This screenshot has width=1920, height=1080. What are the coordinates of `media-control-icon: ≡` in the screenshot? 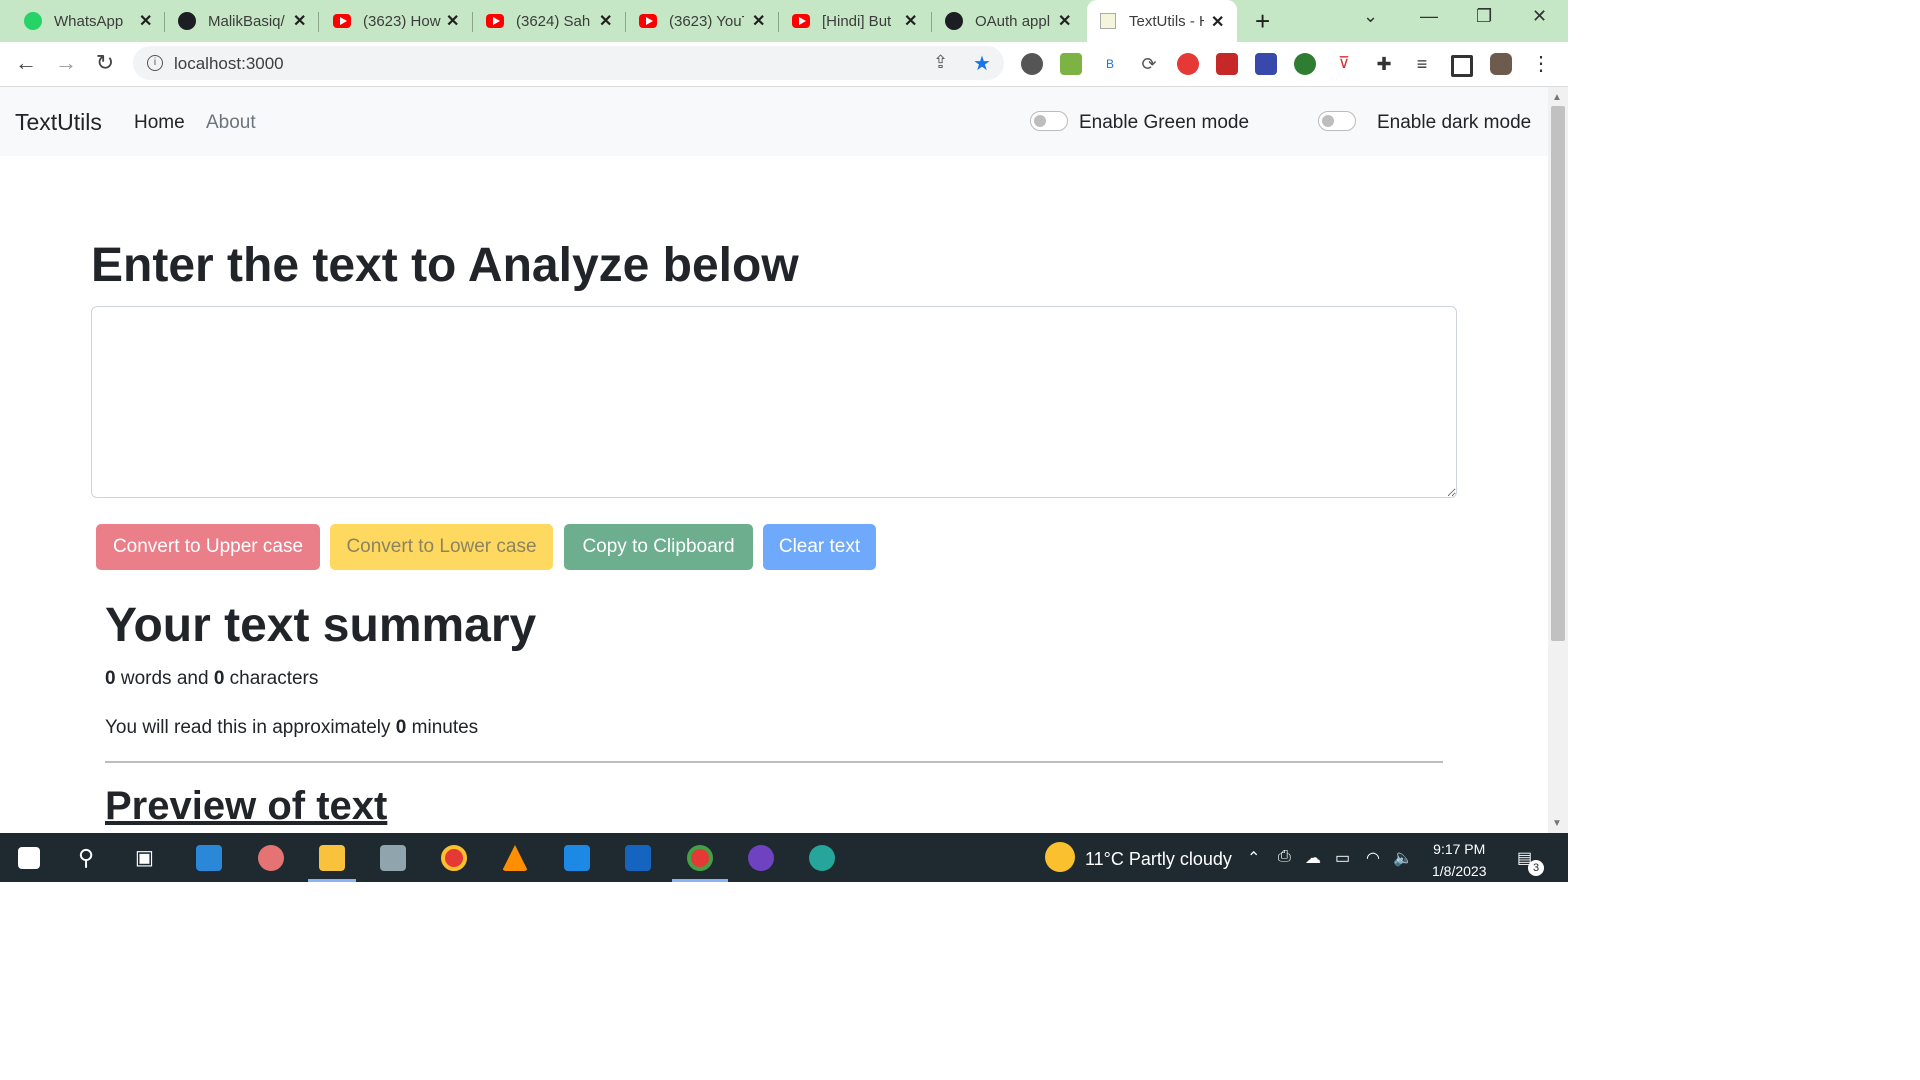 It's located at (1422, 64).